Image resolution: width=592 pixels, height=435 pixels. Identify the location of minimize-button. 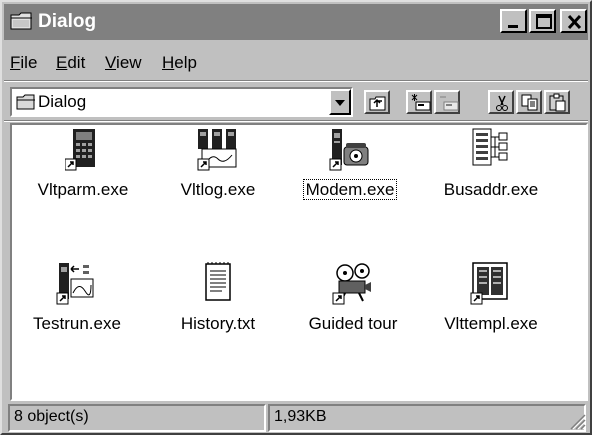
(513, 21).